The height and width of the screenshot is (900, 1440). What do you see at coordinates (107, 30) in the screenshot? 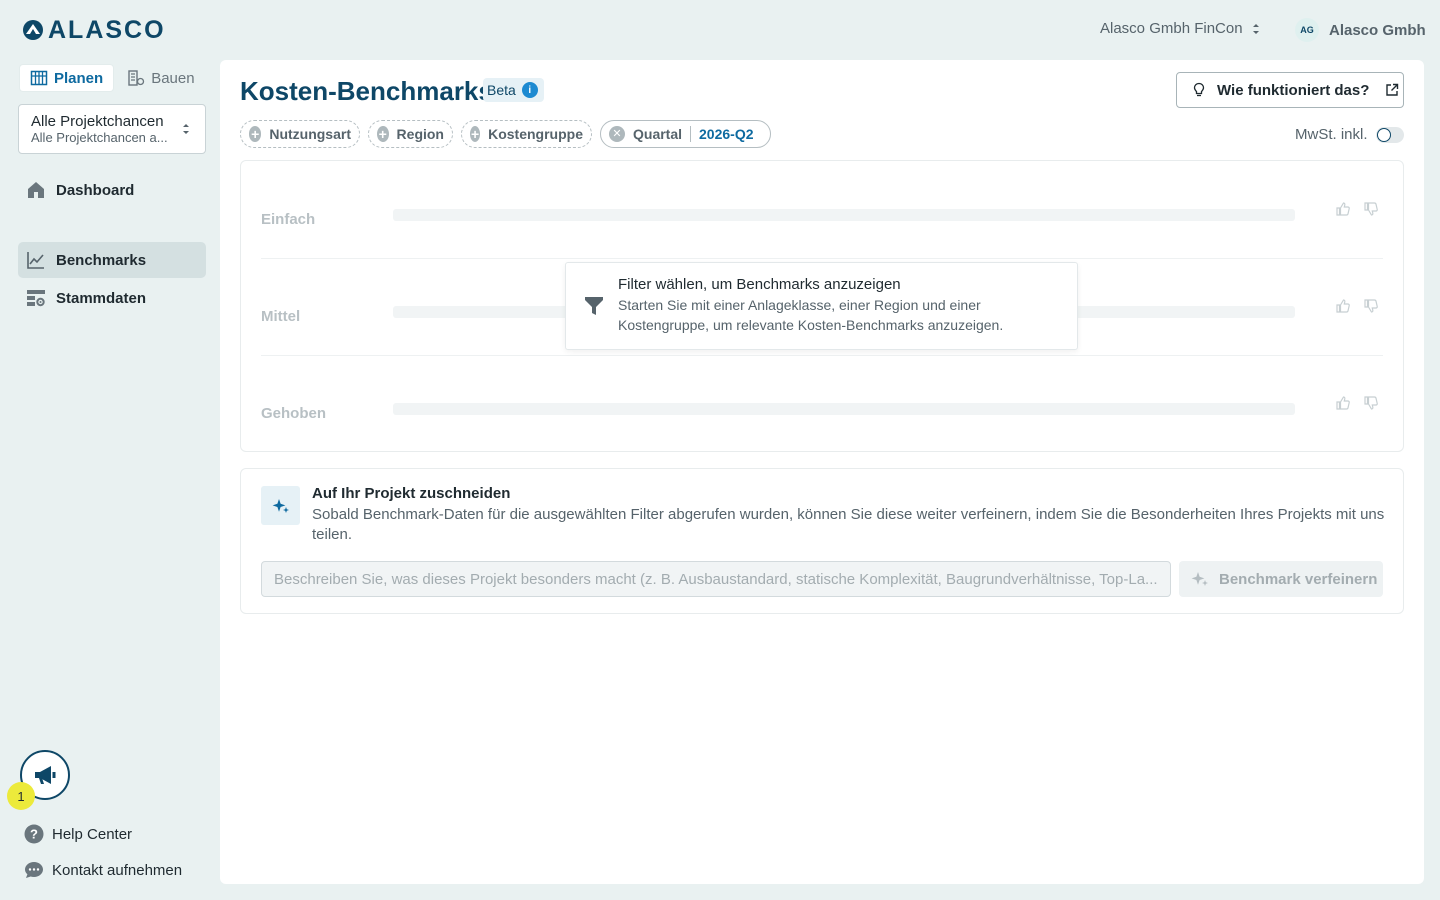
I see `logo-text: ALASCO` at bounding box center [107, 30].